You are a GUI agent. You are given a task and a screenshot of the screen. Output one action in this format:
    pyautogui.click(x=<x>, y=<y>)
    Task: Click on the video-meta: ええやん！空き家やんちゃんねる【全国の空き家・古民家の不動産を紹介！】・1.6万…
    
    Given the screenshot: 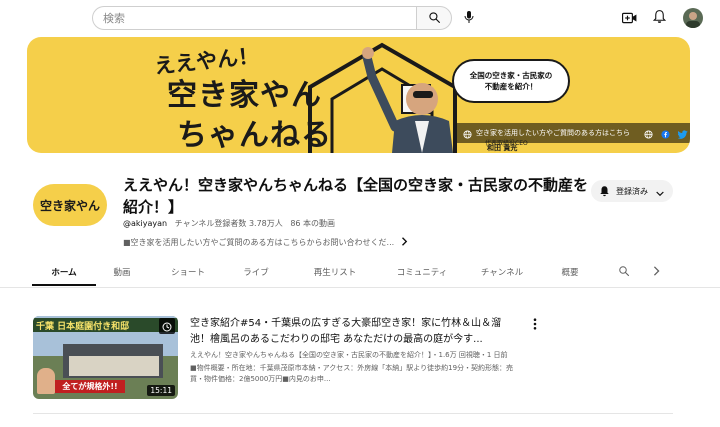 What is the action you would take?
    pyautogui.click(x=349, y=355)
    